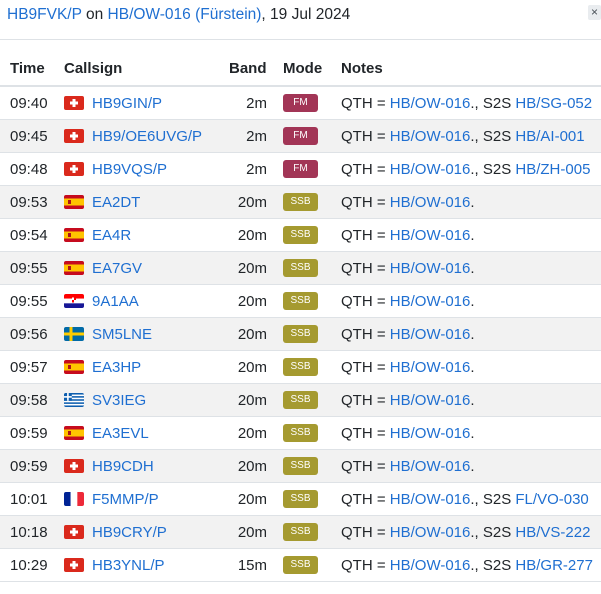 This screenshot has height=594, width=601. Describe the element at coordinates (32, 334) in the screenshot. I see `qso-time: 09:56` at that location.